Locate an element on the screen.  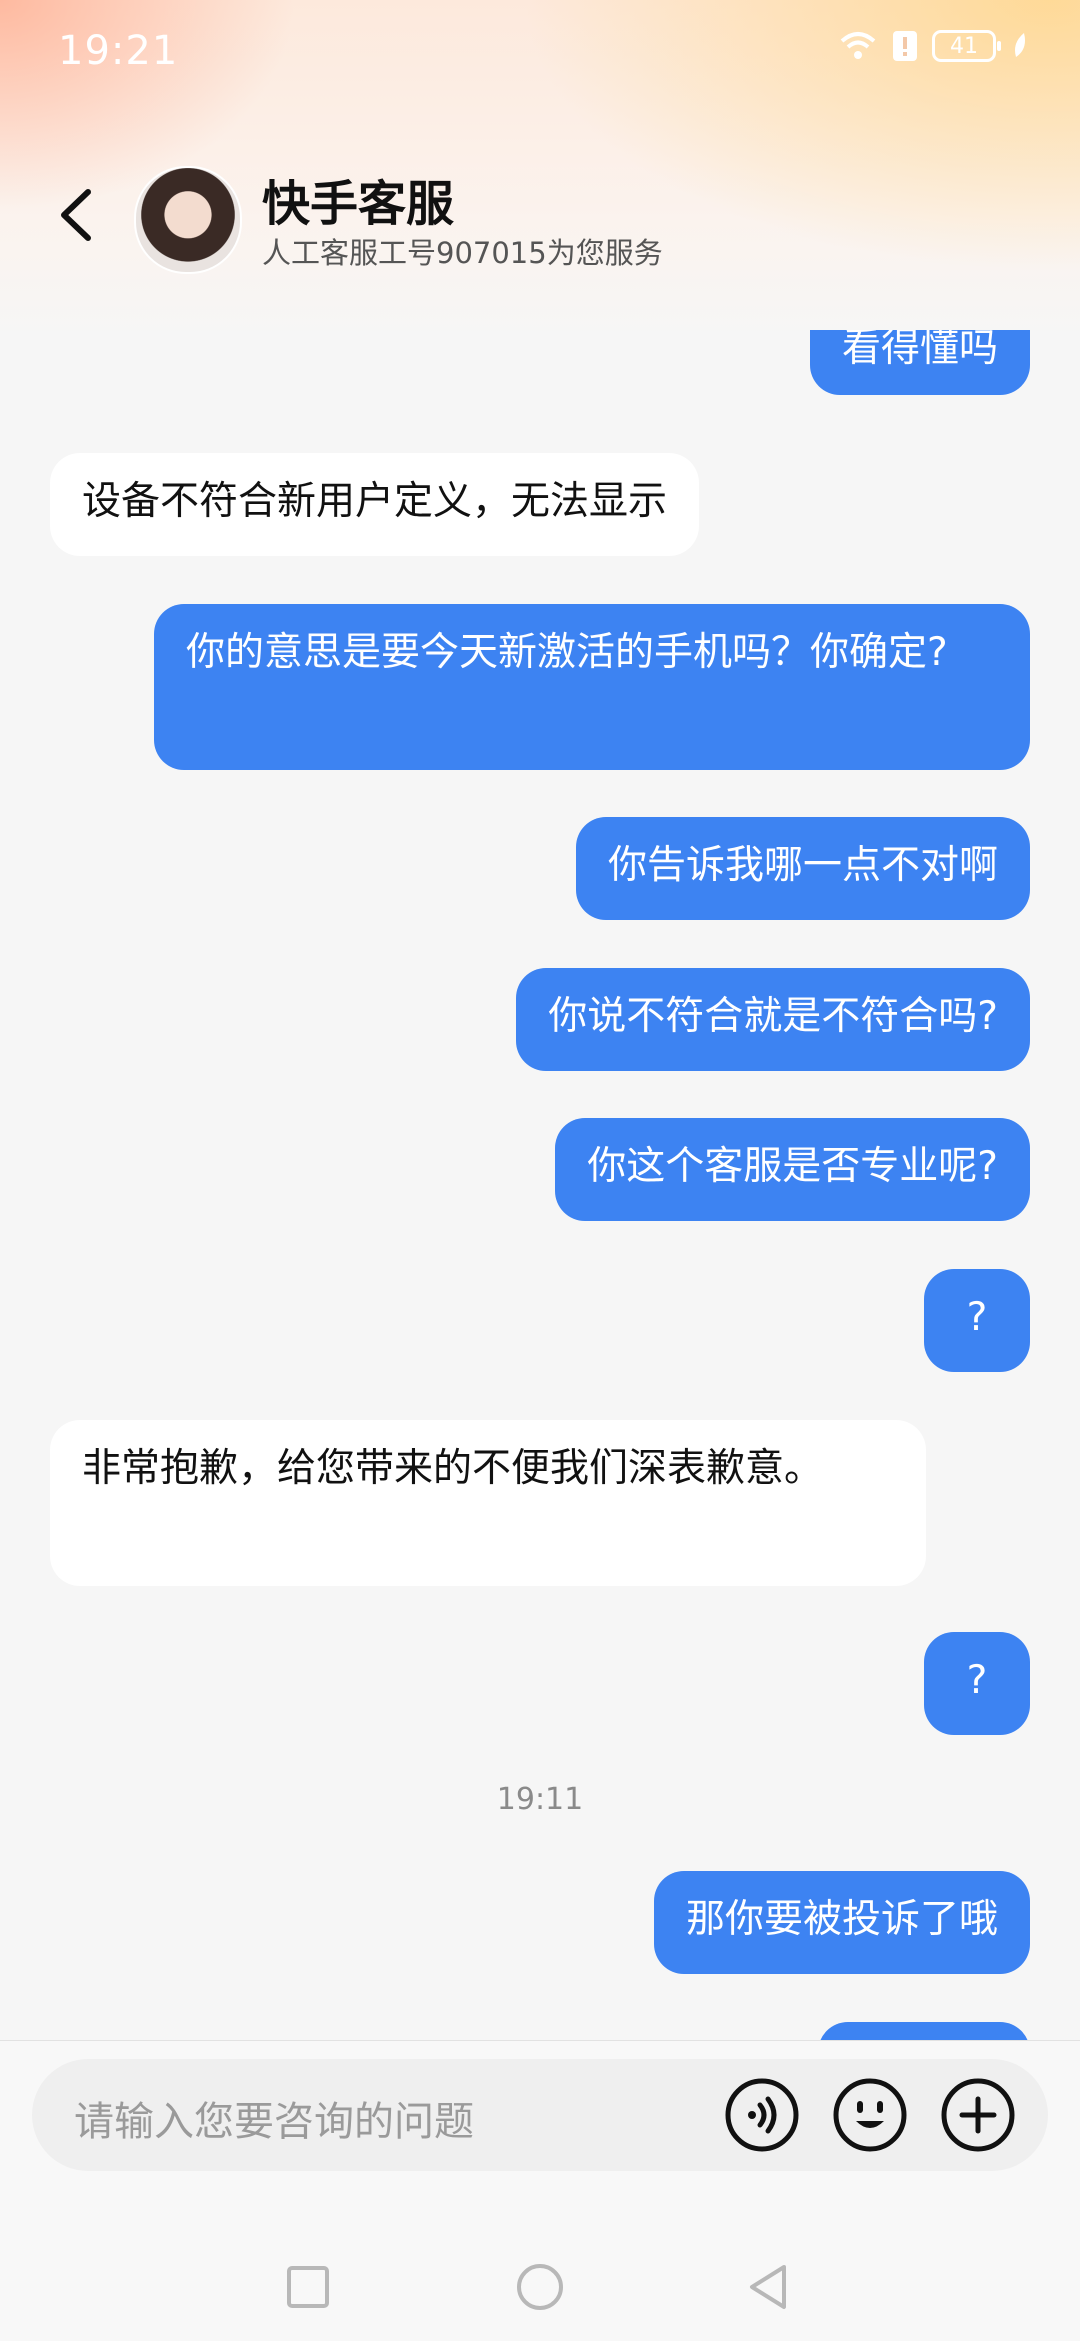
status-time: 19:21 is located at coordinates (118, 51).